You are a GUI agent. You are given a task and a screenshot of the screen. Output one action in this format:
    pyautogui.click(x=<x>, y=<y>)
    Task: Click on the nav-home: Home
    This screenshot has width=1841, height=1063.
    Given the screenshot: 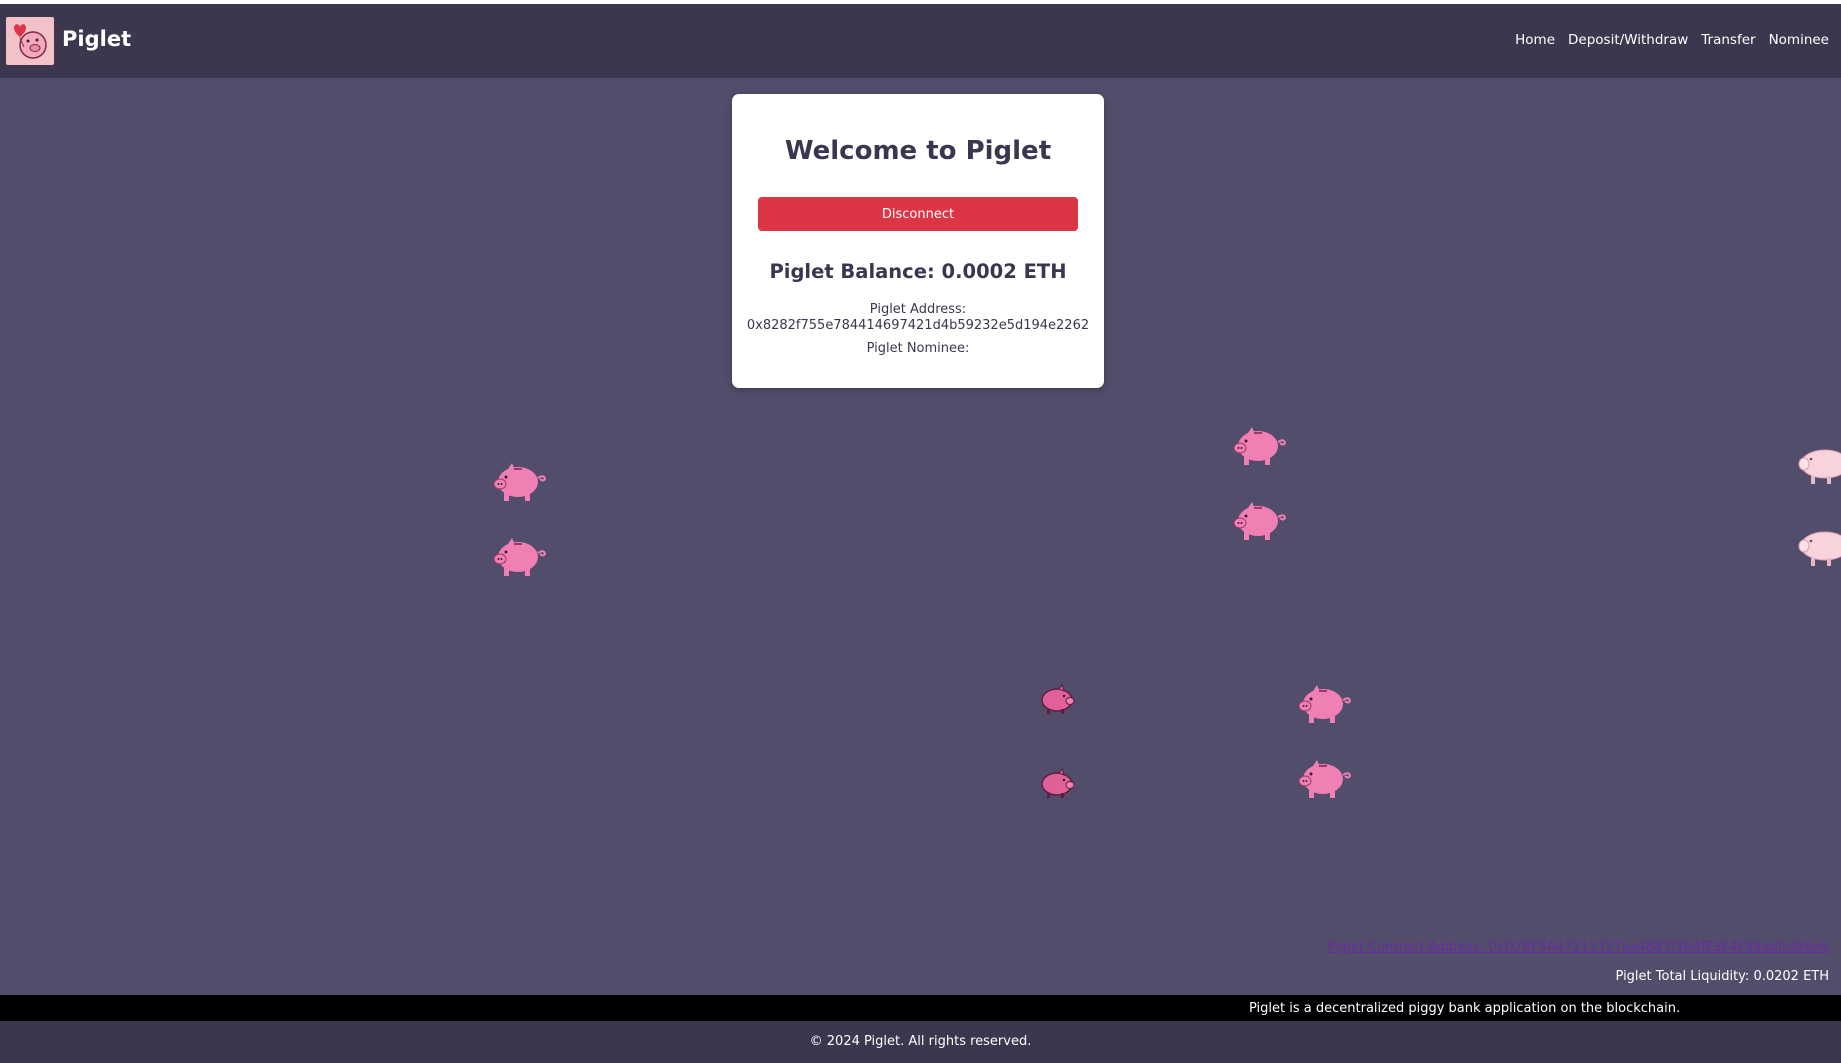 What is the action you would take?
    pyautogui.click(x=1535, y=40)
    